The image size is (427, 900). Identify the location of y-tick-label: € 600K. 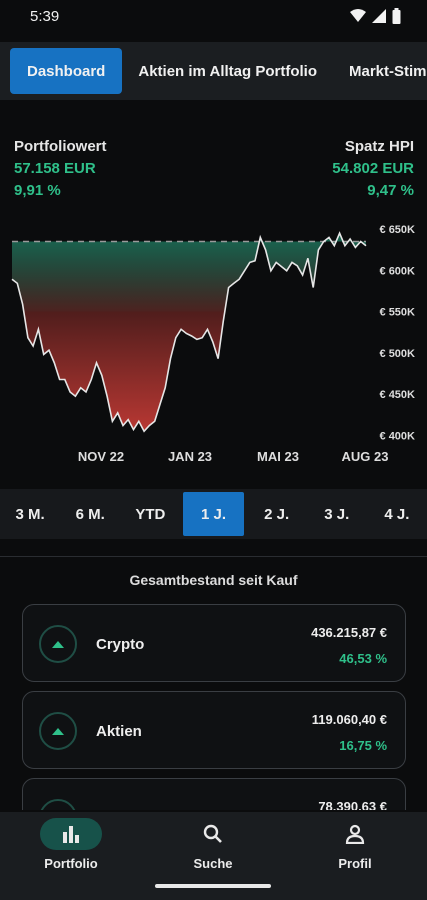
(398, 271).